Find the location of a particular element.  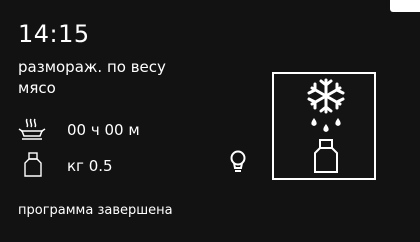

status-message: программа завершена is located at coordinates (95, 210).